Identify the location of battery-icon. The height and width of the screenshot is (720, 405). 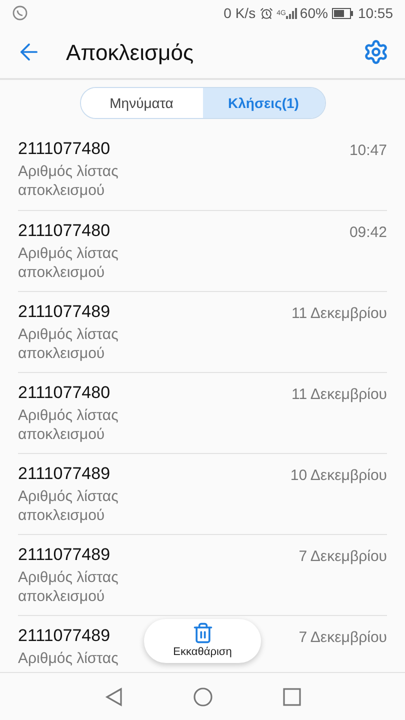
(343, 13).